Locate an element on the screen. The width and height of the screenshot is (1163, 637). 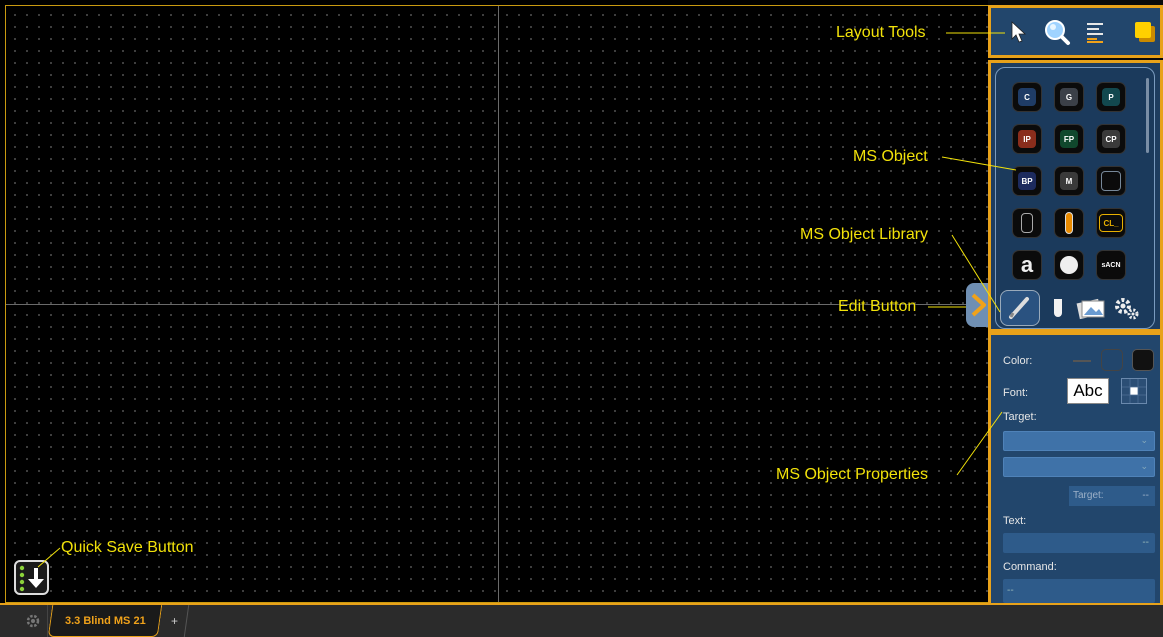
ms-object-tile-label: P is located at coordinates (1111, 97).